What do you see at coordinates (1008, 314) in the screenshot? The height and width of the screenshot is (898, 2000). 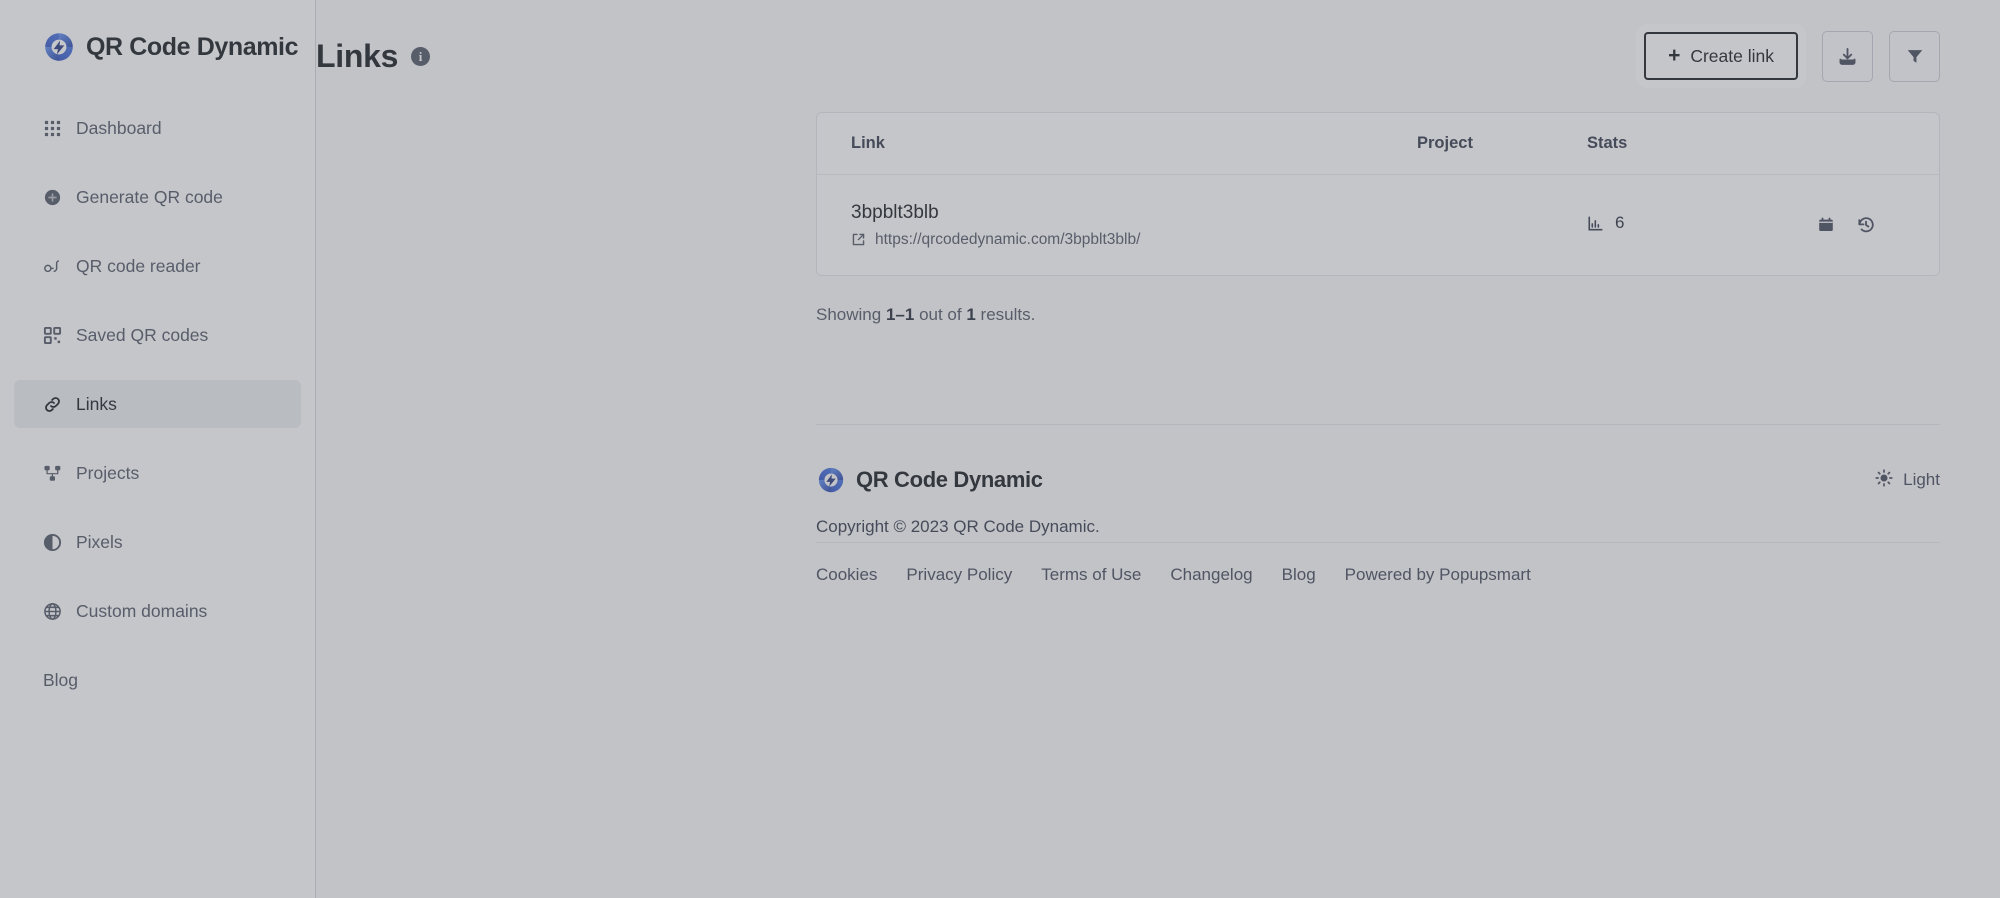 I see `results-suffix: results.` at bounding box center [1008, 314].